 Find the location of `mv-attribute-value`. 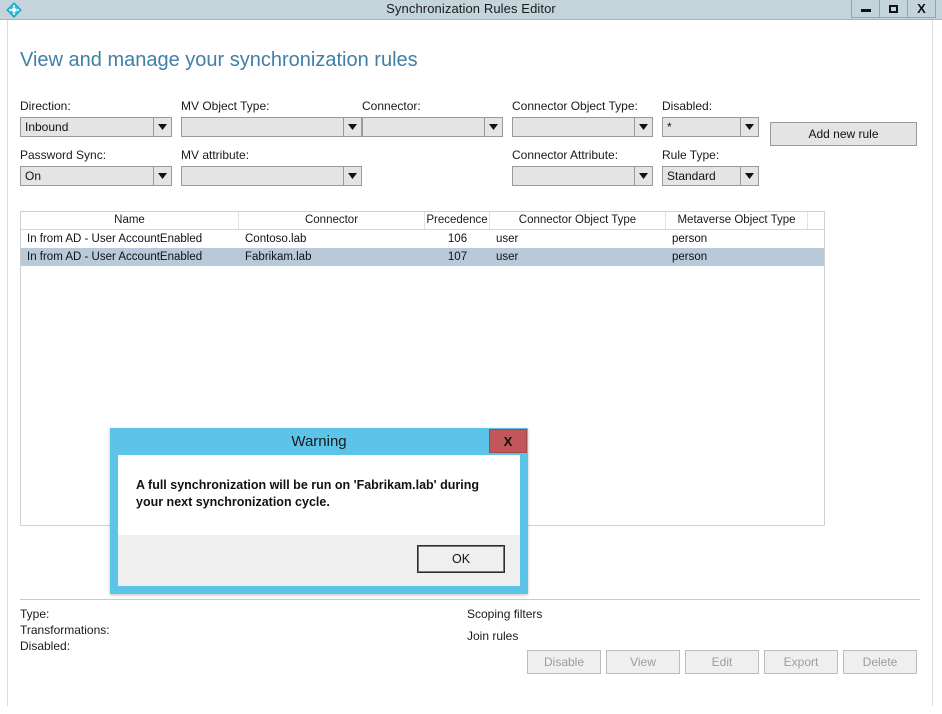

mv-attribute-value is located at coordinates (262, 176).